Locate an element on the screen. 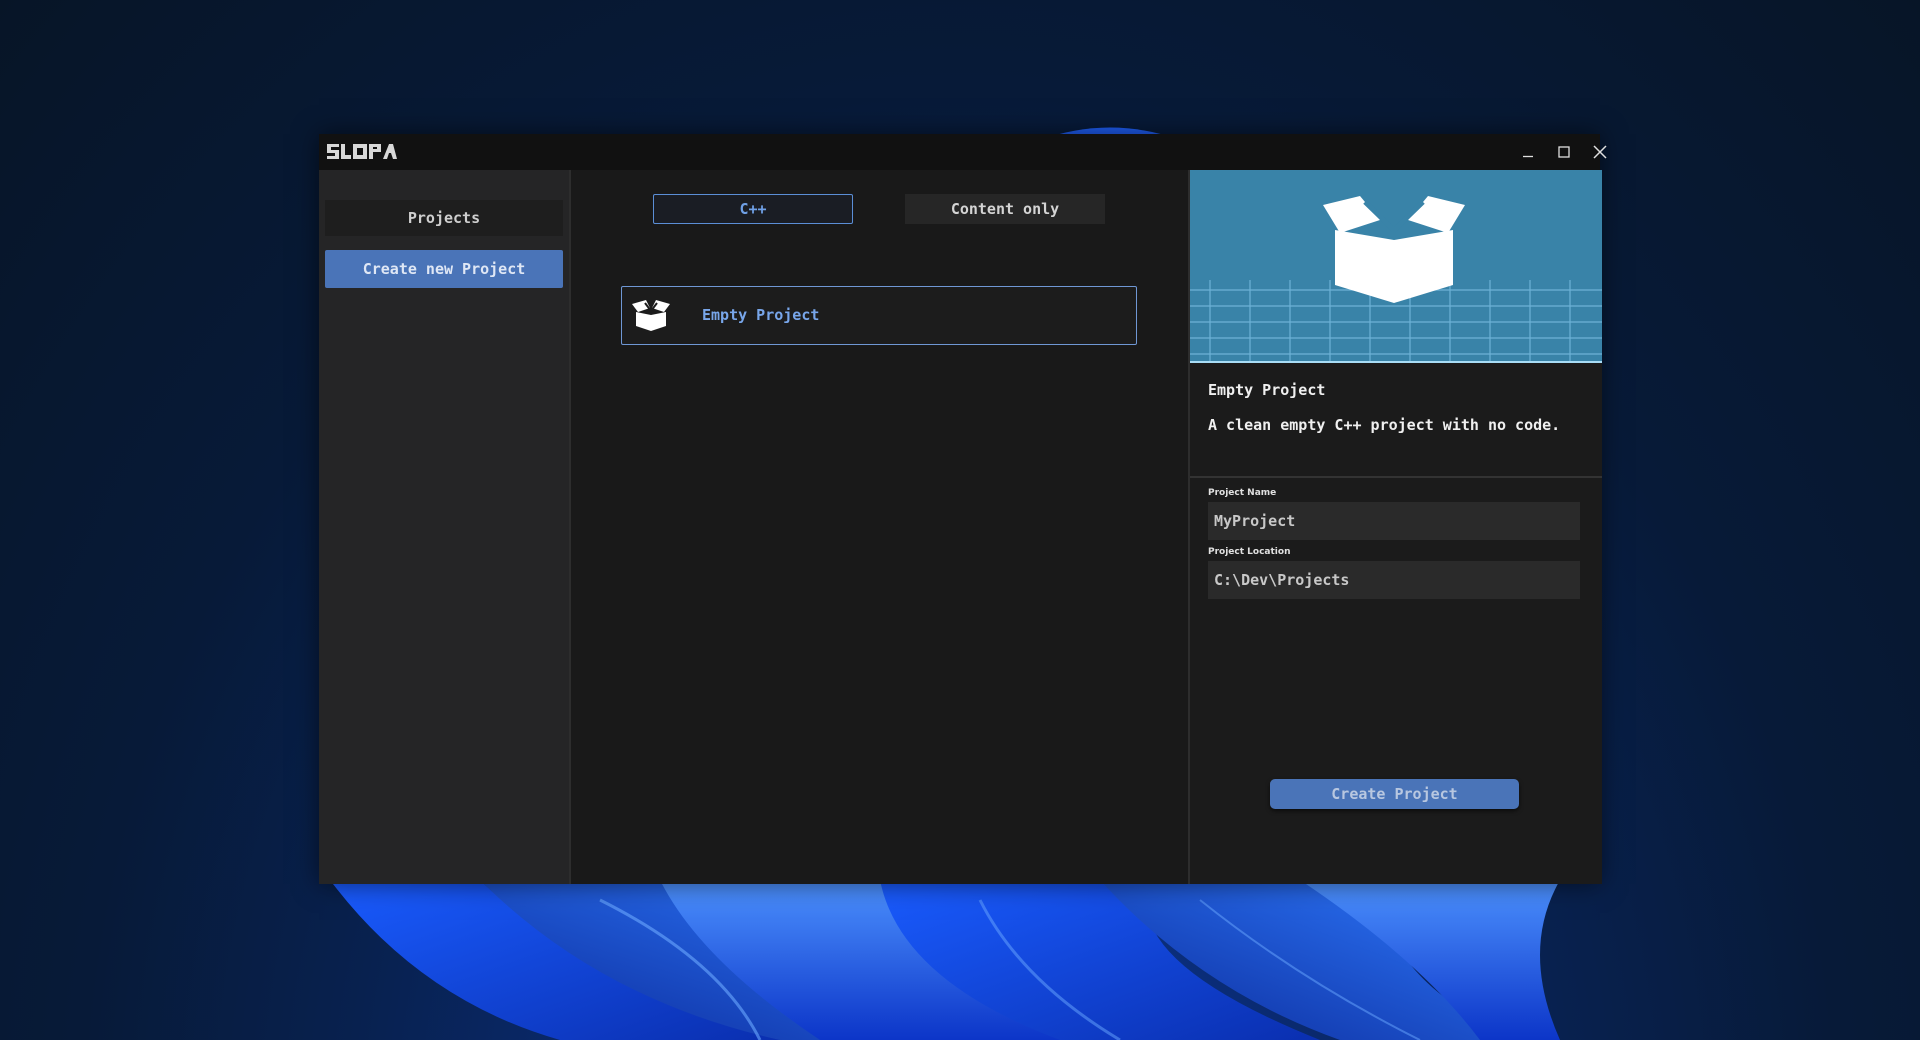 The height and width of the screenshot is (1040, 1920). project-location-label: Project Location is located at coordinates (1249, 552).